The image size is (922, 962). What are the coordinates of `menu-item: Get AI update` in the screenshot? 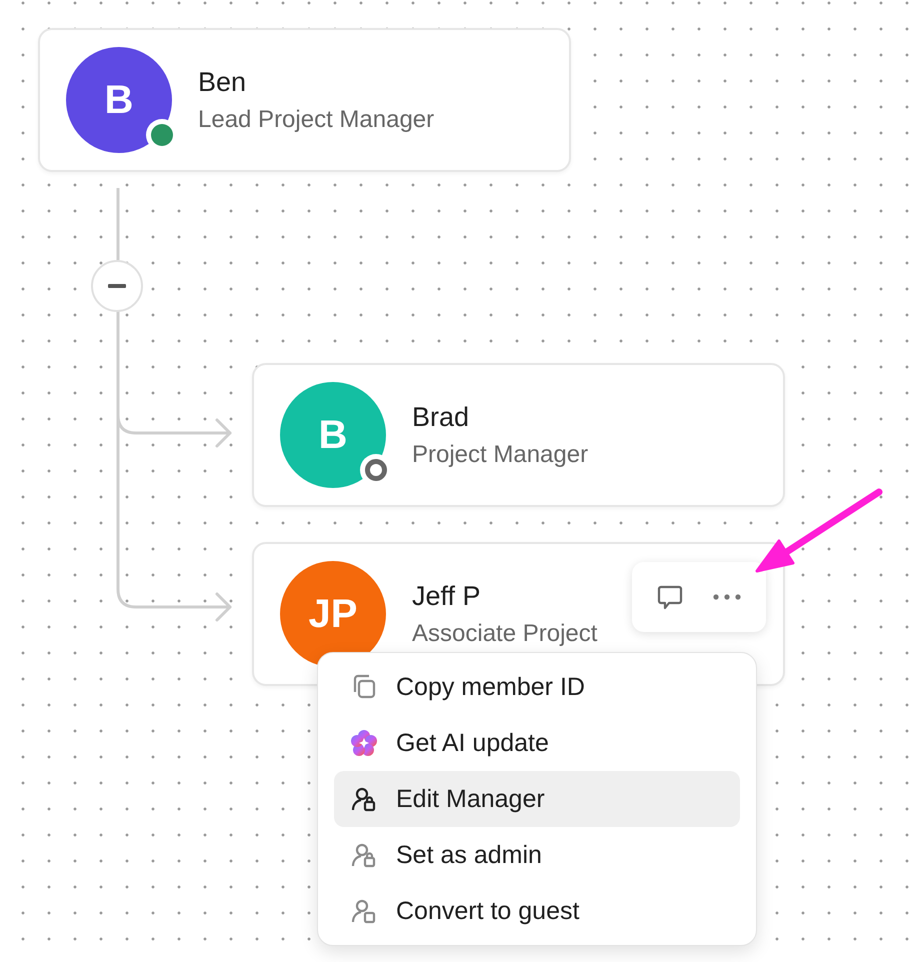 It's located at (537, 743).